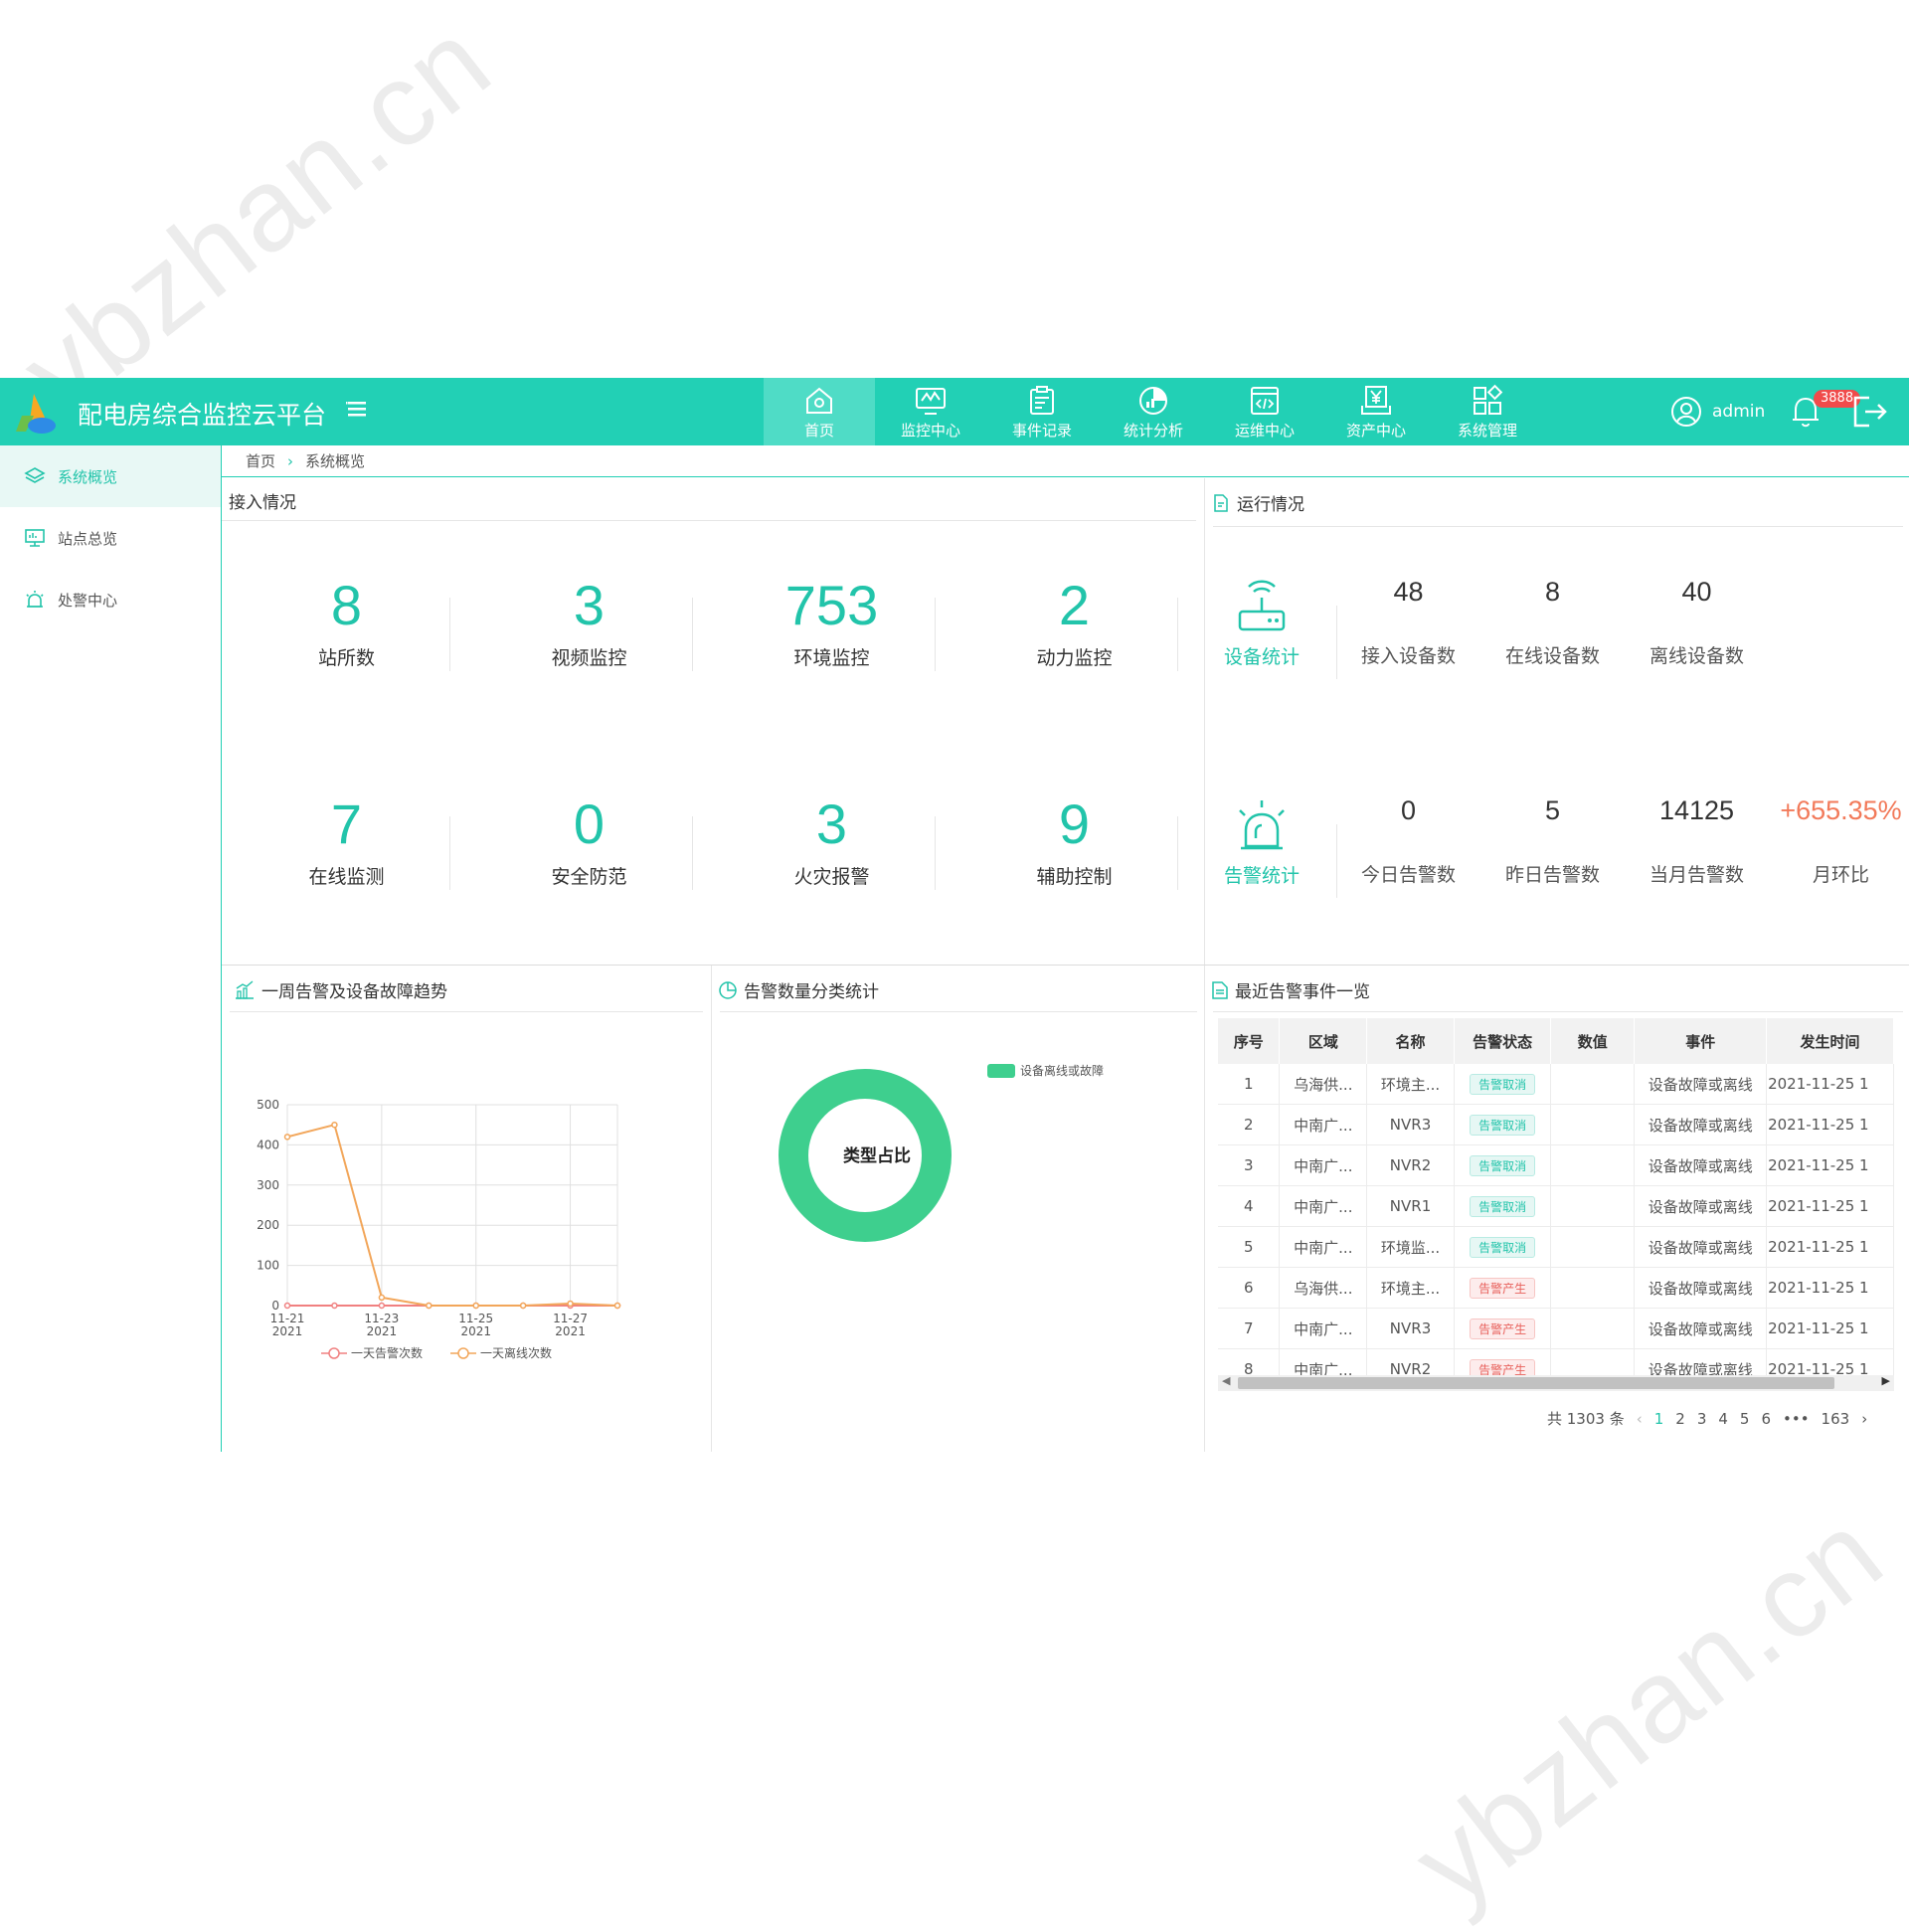 The height and width of the screenshot is (1932, 1909). What do you see at coordinates (335, 461) in the screenshot?
I see `breadcrumb-current: 系统概览` at bounding box center [335, 461].